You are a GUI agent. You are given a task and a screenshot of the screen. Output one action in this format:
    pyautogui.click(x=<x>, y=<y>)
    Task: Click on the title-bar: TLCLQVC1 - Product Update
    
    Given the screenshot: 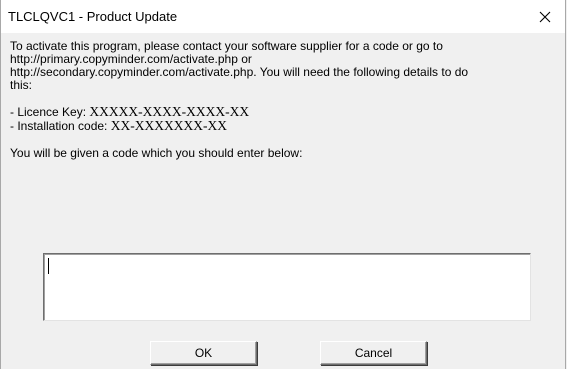 What is the action you would take?
    pyautogui.click(x=283, y=16)
    